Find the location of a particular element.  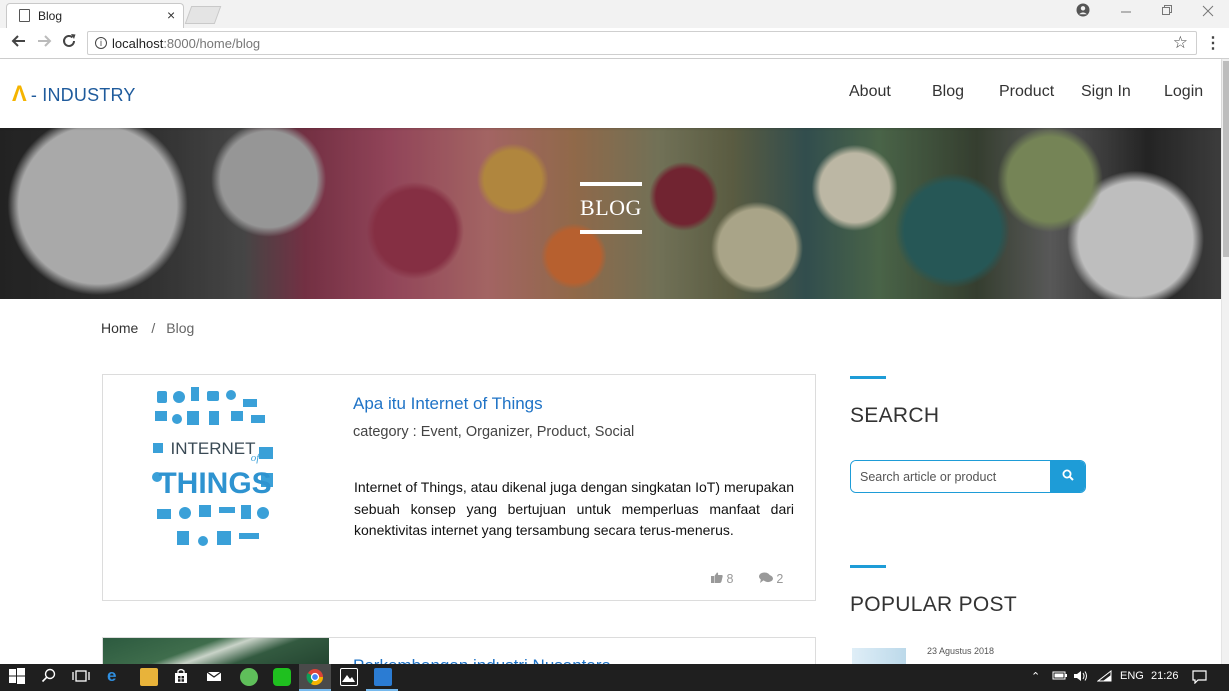

file-explorer-icon is located at coordinates (149, 677).